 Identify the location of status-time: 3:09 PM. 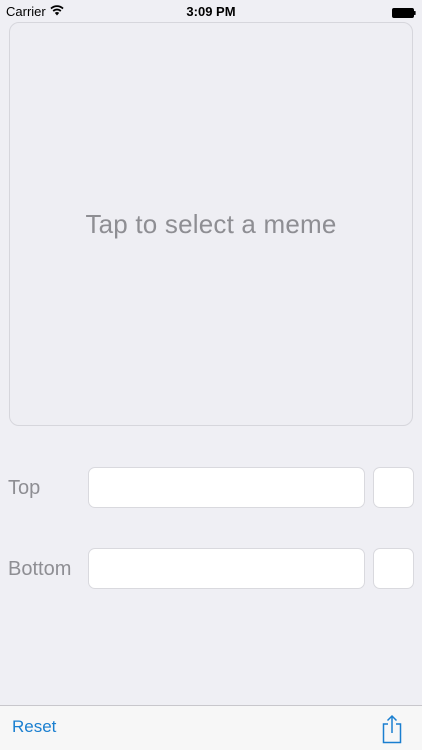
(211, 11).